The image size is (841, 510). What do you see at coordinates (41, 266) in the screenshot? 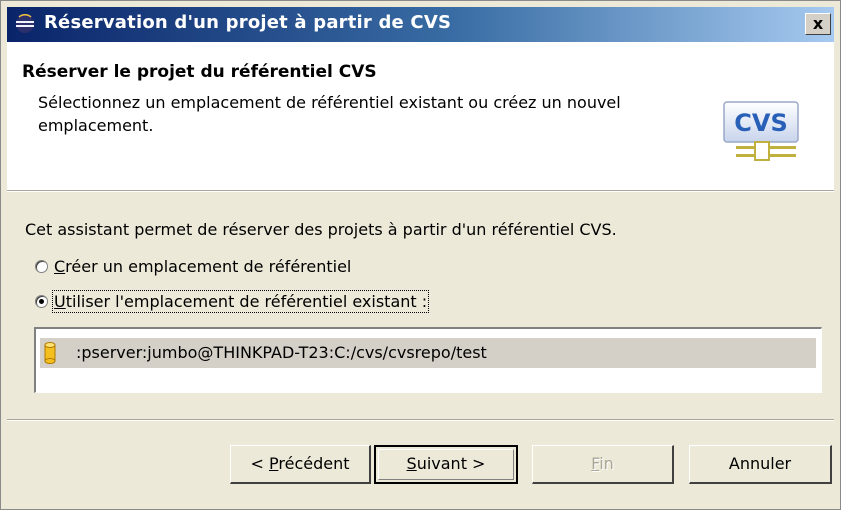
I see `radio-create` at bounding box center [41, 266].